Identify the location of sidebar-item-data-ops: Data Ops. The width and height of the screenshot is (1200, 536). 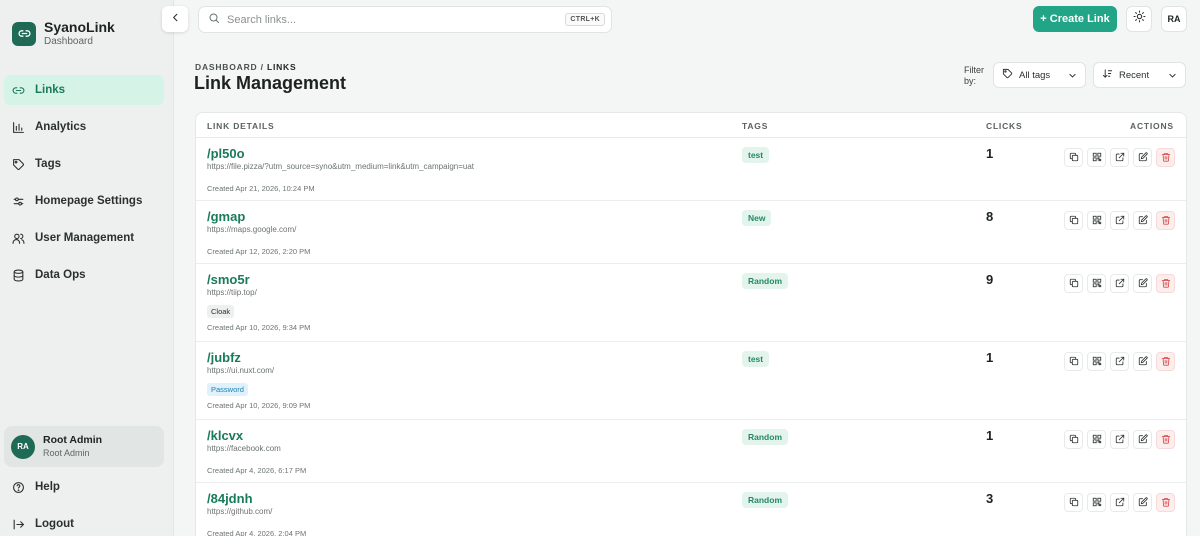
(84, 275).